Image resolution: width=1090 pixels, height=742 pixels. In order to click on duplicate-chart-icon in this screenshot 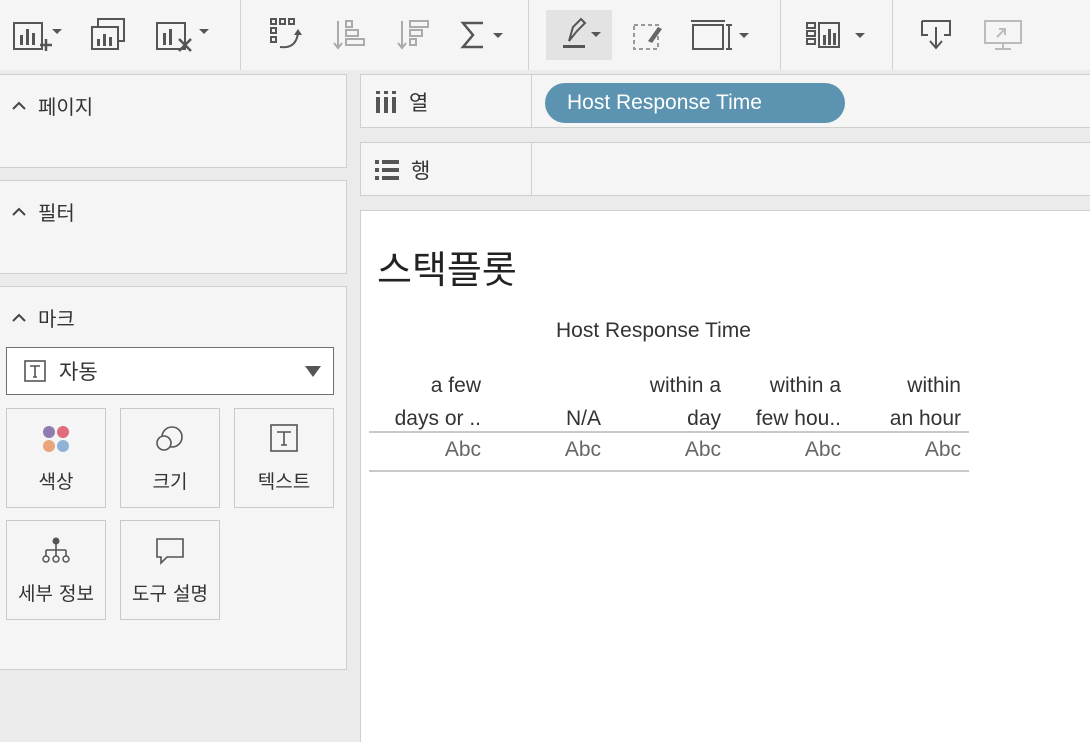, I will do `click(108, 34)`.